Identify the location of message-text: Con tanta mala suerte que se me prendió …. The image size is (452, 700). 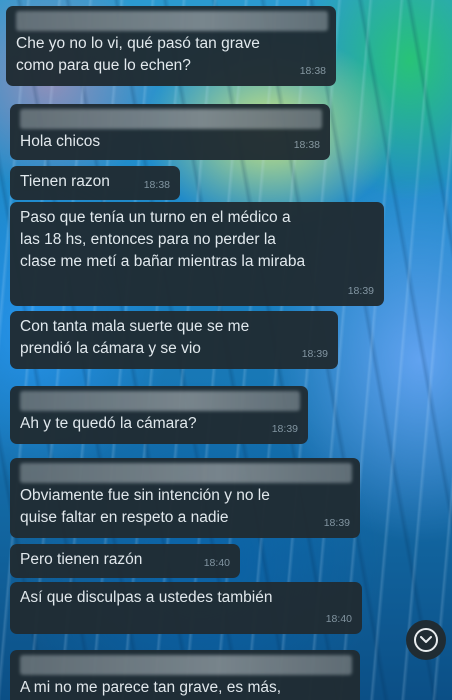
(135, 337).